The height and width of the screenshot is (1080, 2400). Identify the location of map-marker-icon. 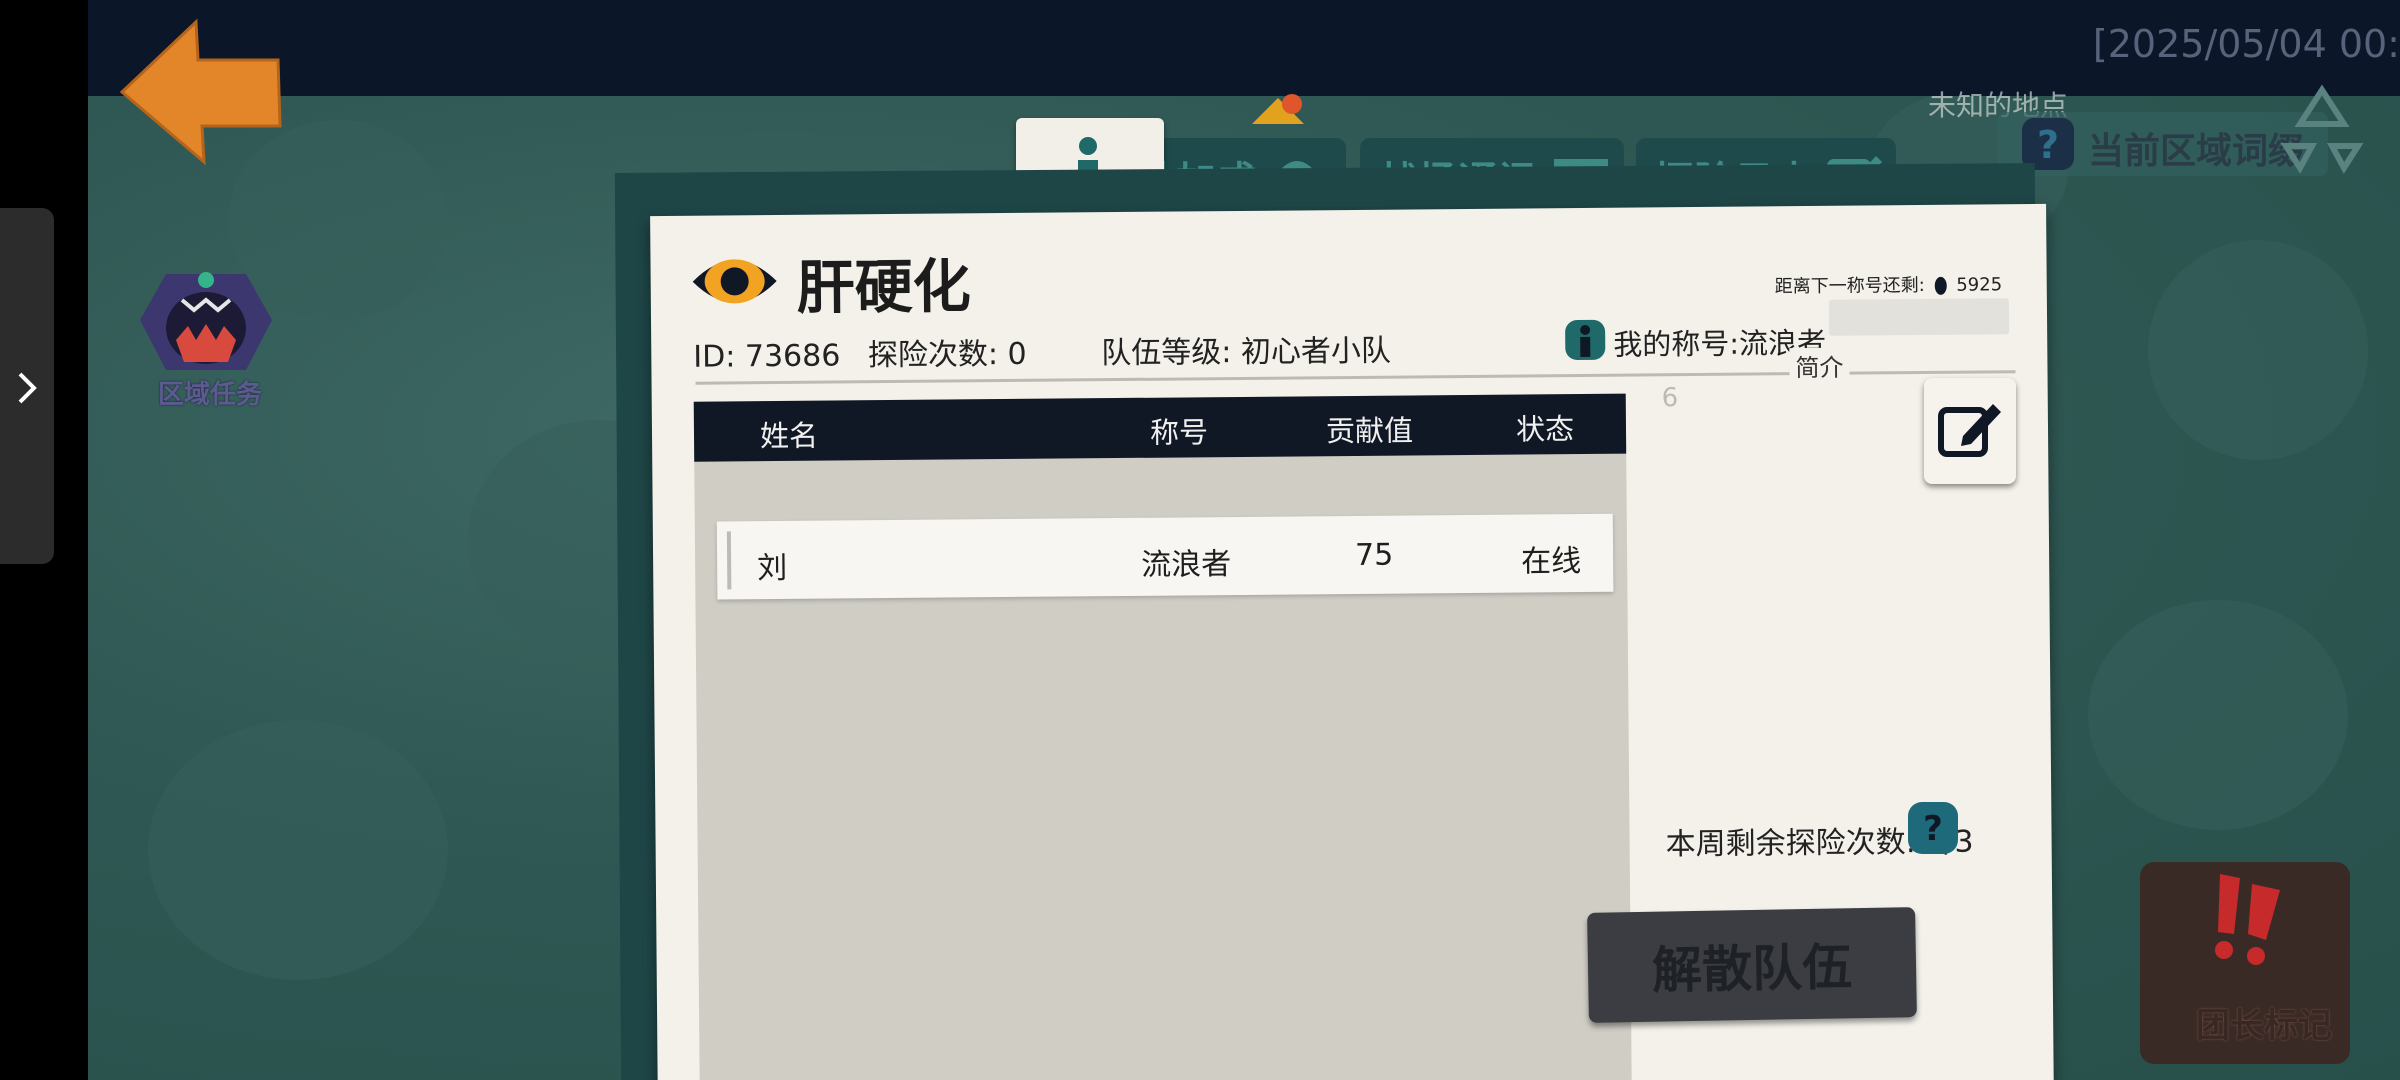
(1278, 109).